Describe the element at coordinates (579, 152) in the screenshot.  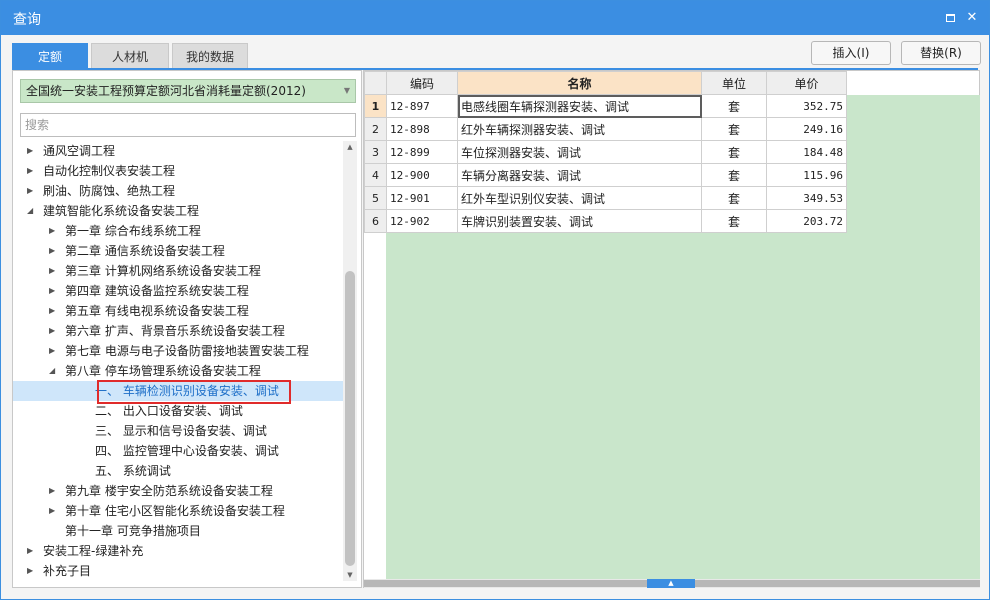
I see `cell-name: 车位探测器安装、调试` at that location.